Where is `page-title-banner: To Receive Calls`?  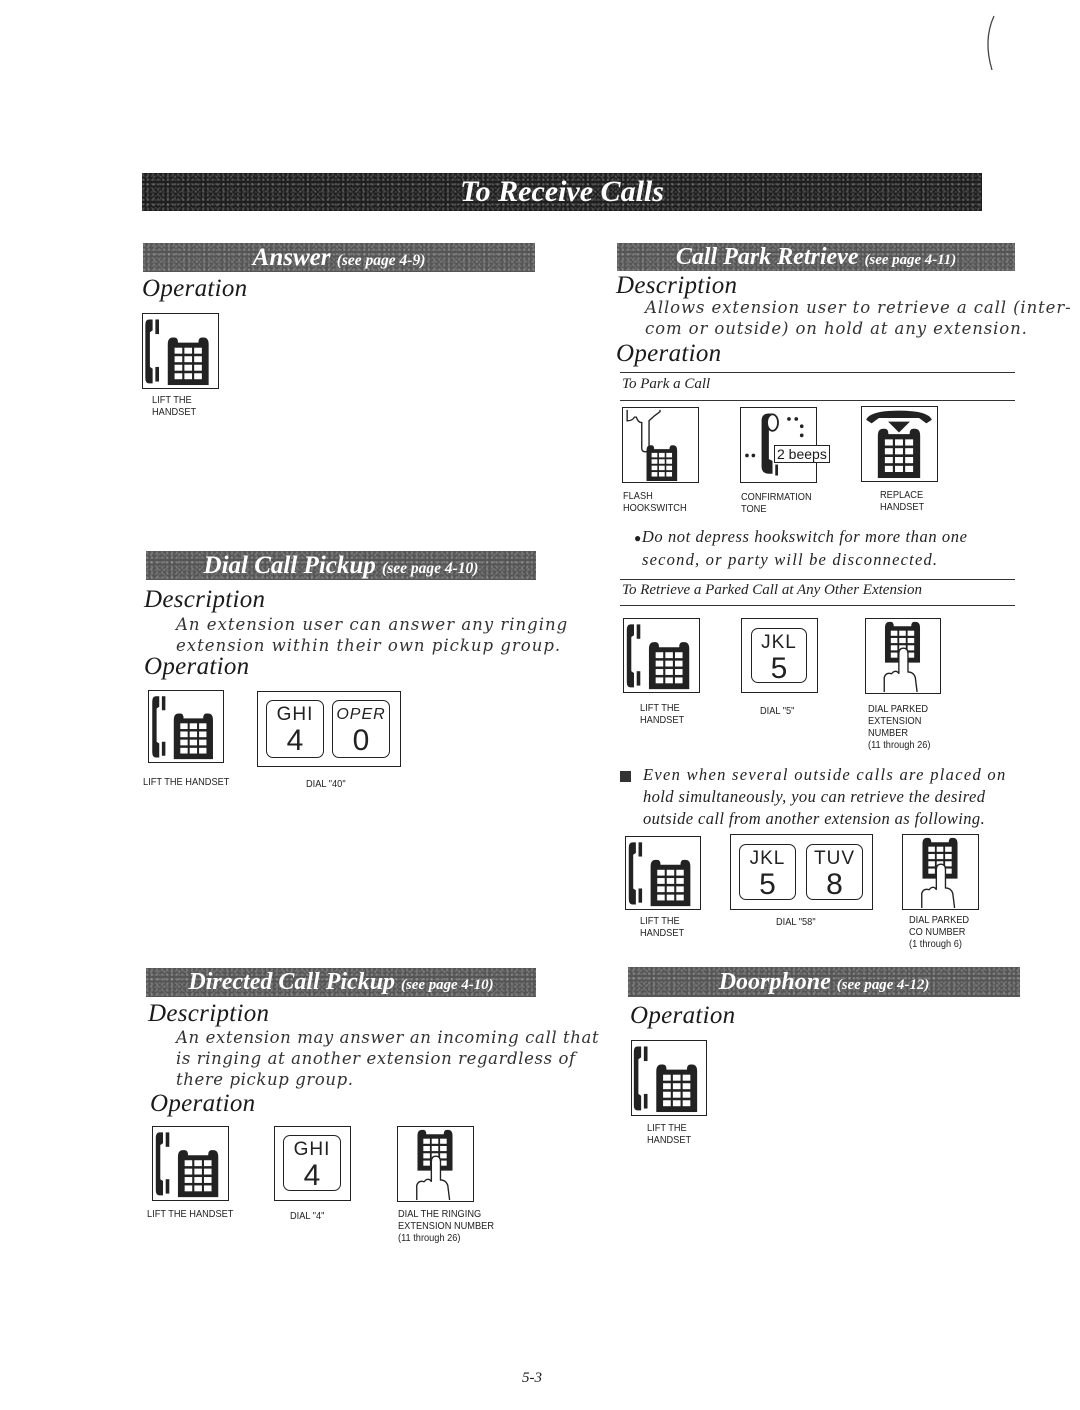
page-title-banner: To Receive Calls is located at coordinates (562, 192).